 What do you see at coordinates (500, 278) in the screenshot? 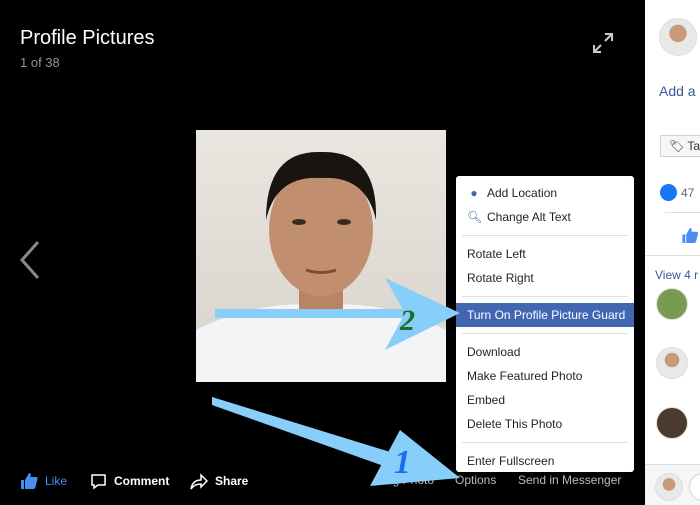
I see `menu-item-label: Rotate Right` at bounding box center [500, 278].